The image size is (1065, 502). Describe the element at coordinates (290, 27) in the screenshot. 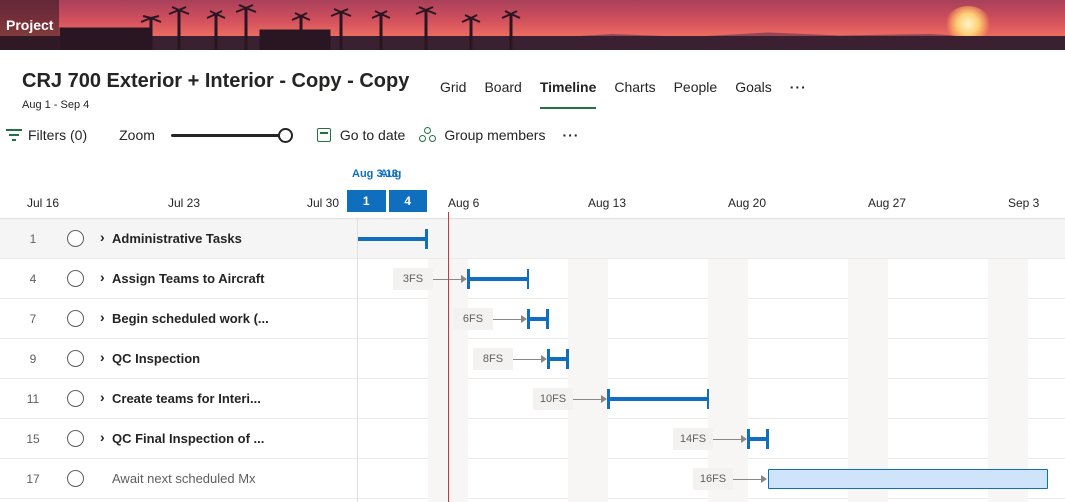

I see `palm-trees-silhouette` at that location.